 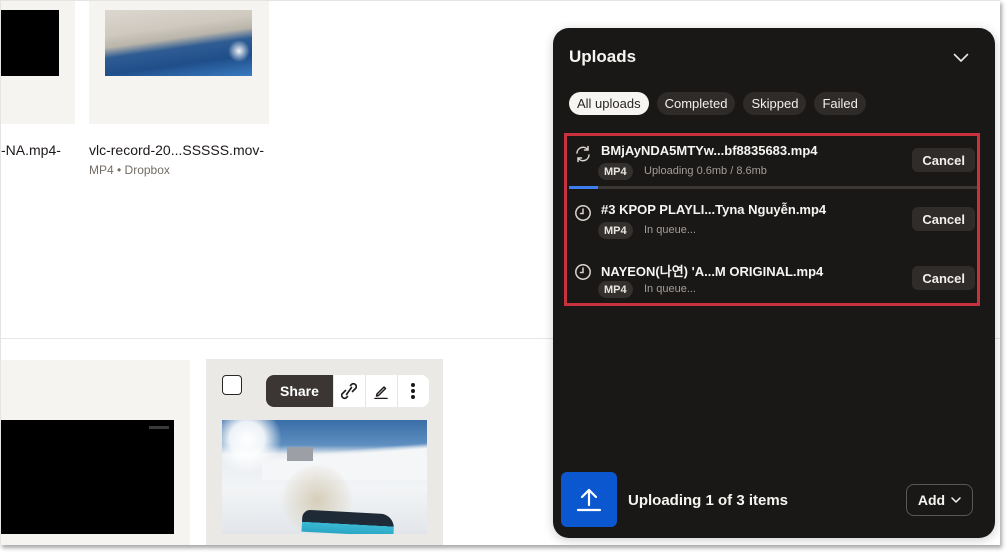 I want to click on upload-status-icon-box, so click(x=589, y=499).